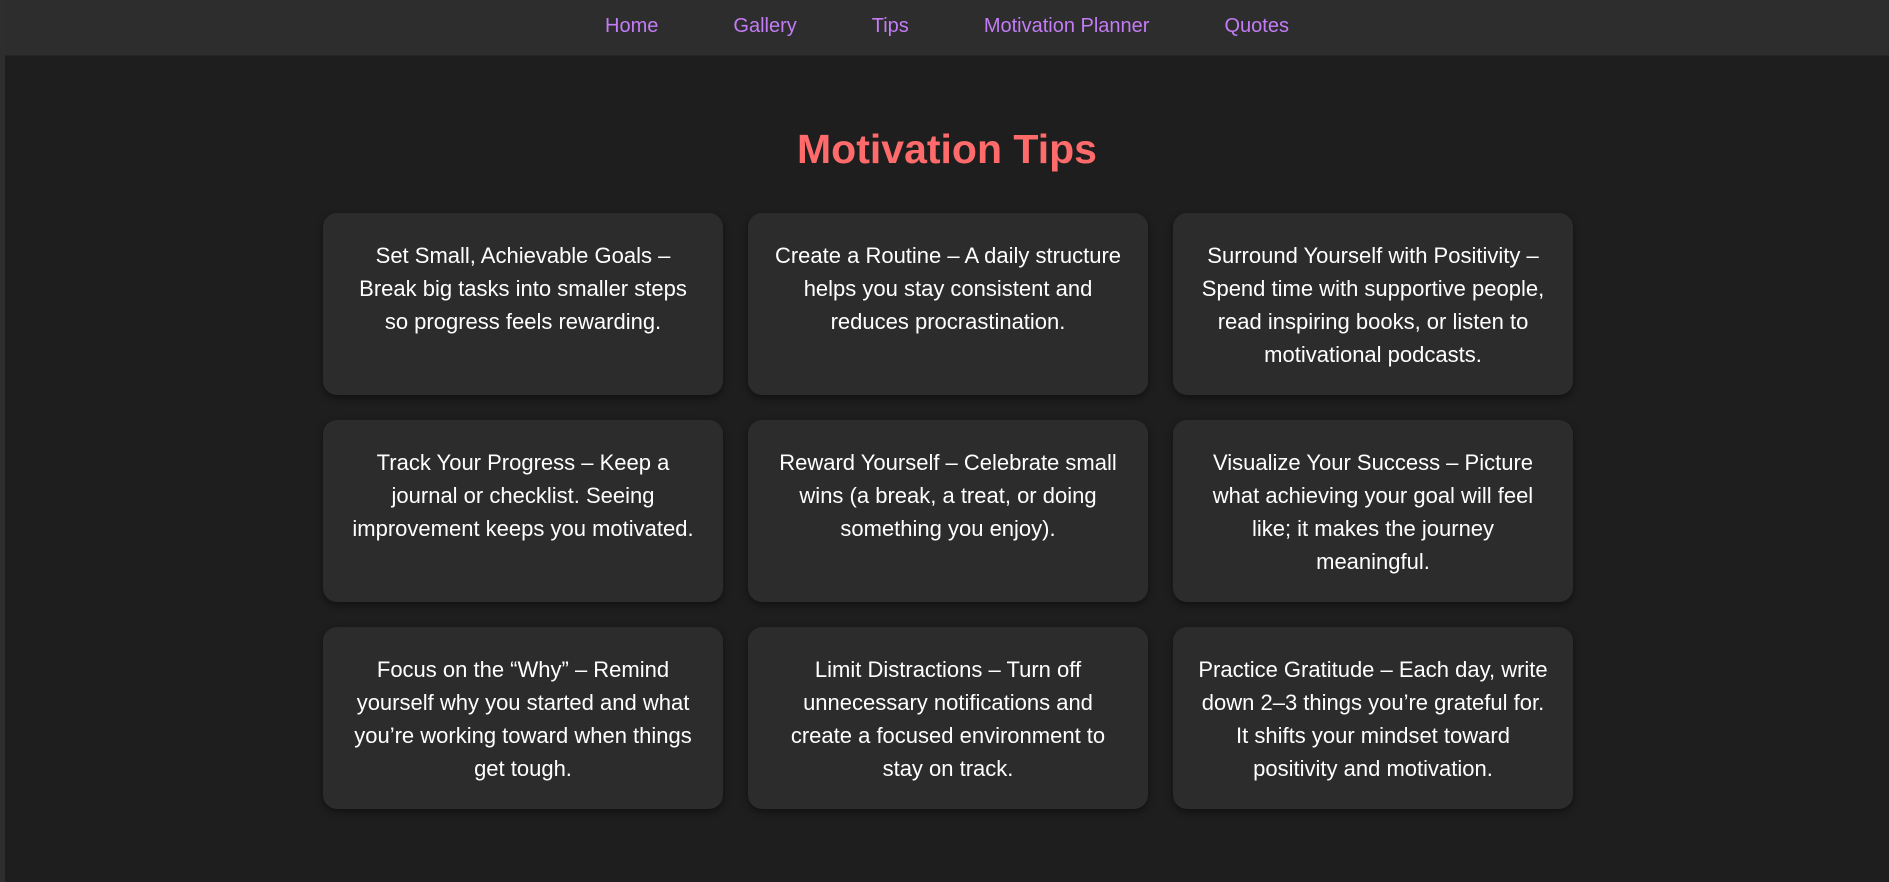 Image resolution: width=1889 pixels, height=882 pixels. What do you see at coordinates (1067, 26) in the screenshot?
I see `nav-link-motivation-planner: Motivation Planner` at bounding box center [1067, 26].